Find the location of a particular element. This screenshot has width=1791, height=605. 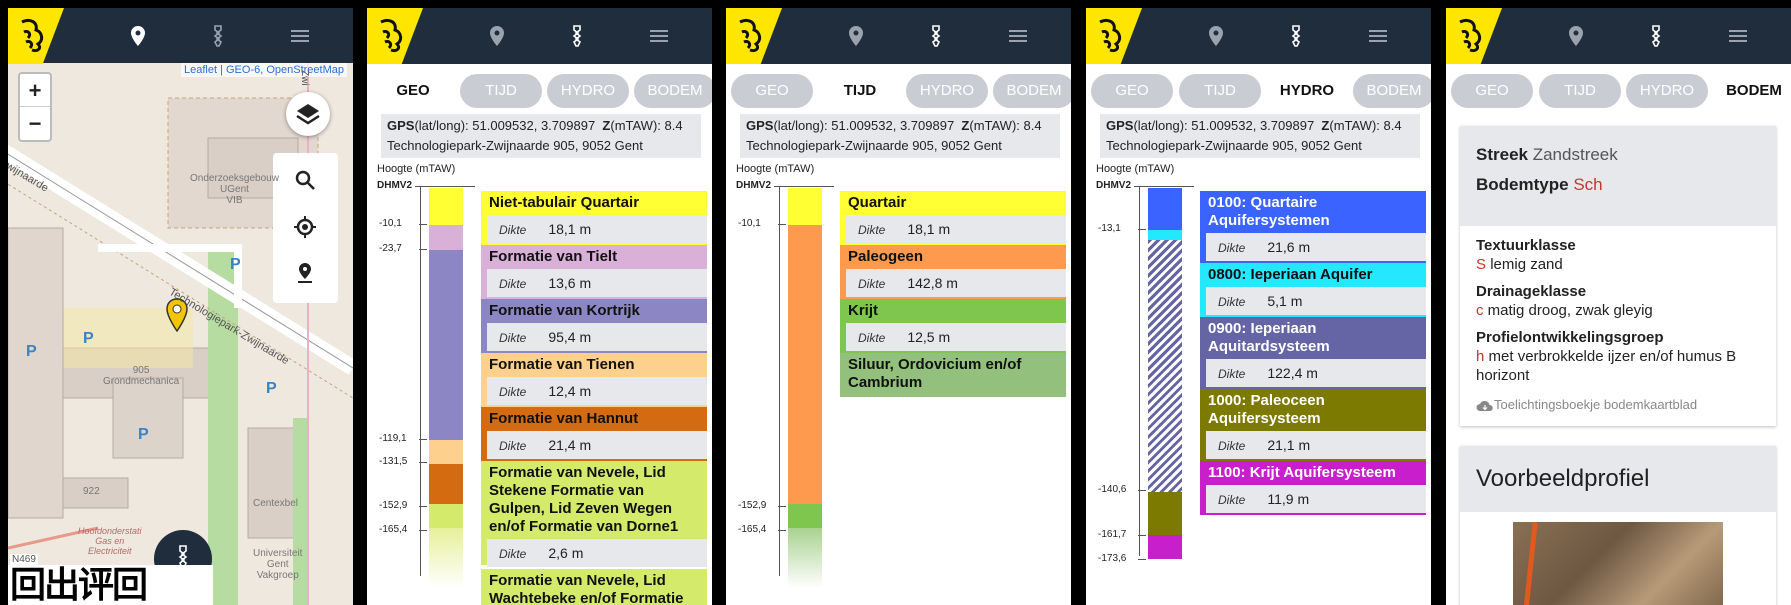

toelichting-text: Toelichtingsboekje bodemkaartblad is located at coordinates (1596, 404).